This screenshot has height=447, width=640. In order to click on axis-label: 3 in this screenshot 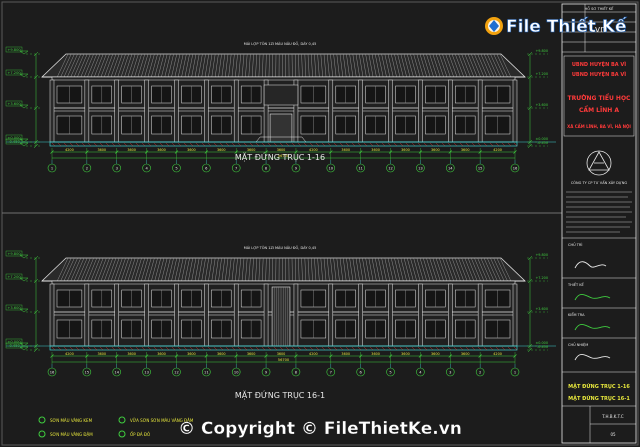, I will do `click(117, 168)`.